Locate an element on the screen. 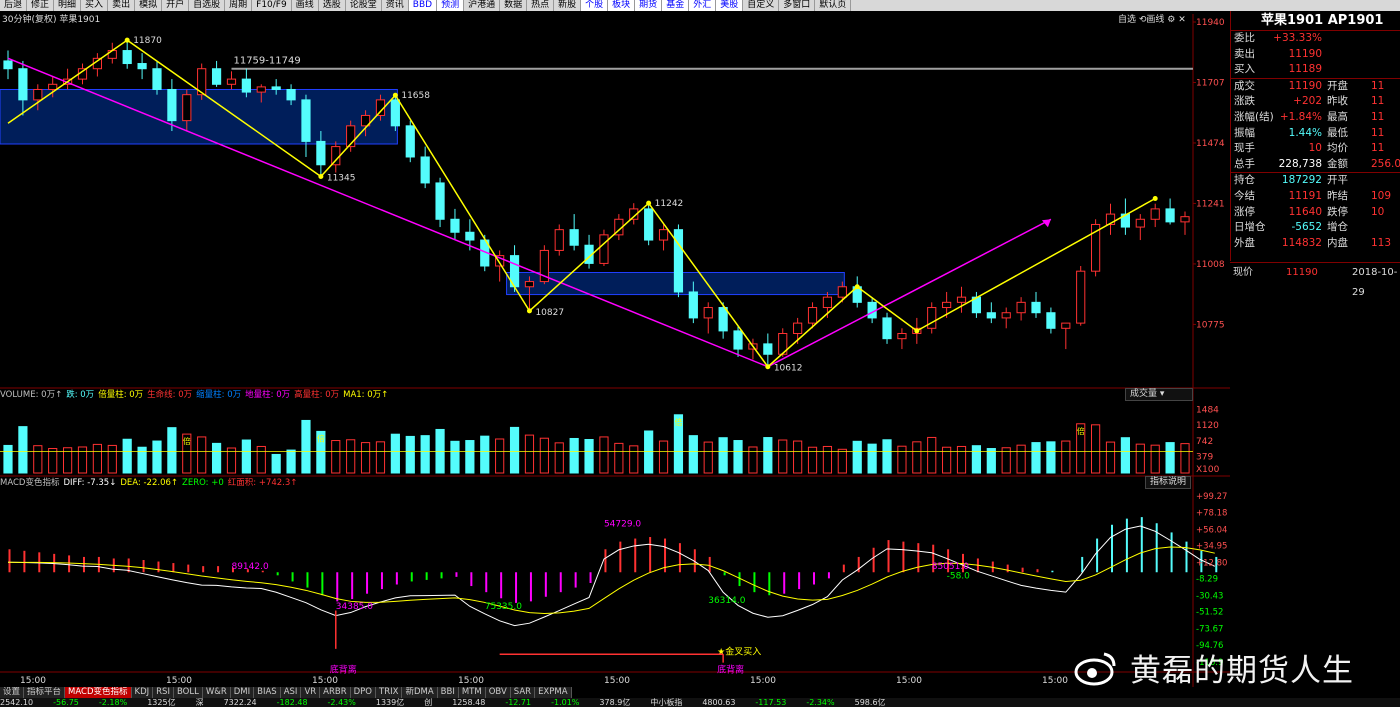 Image resolution: width=1400 pixels, height=707 pixels. price-axis-label: 11940 is located at coordinates (1210, 23).